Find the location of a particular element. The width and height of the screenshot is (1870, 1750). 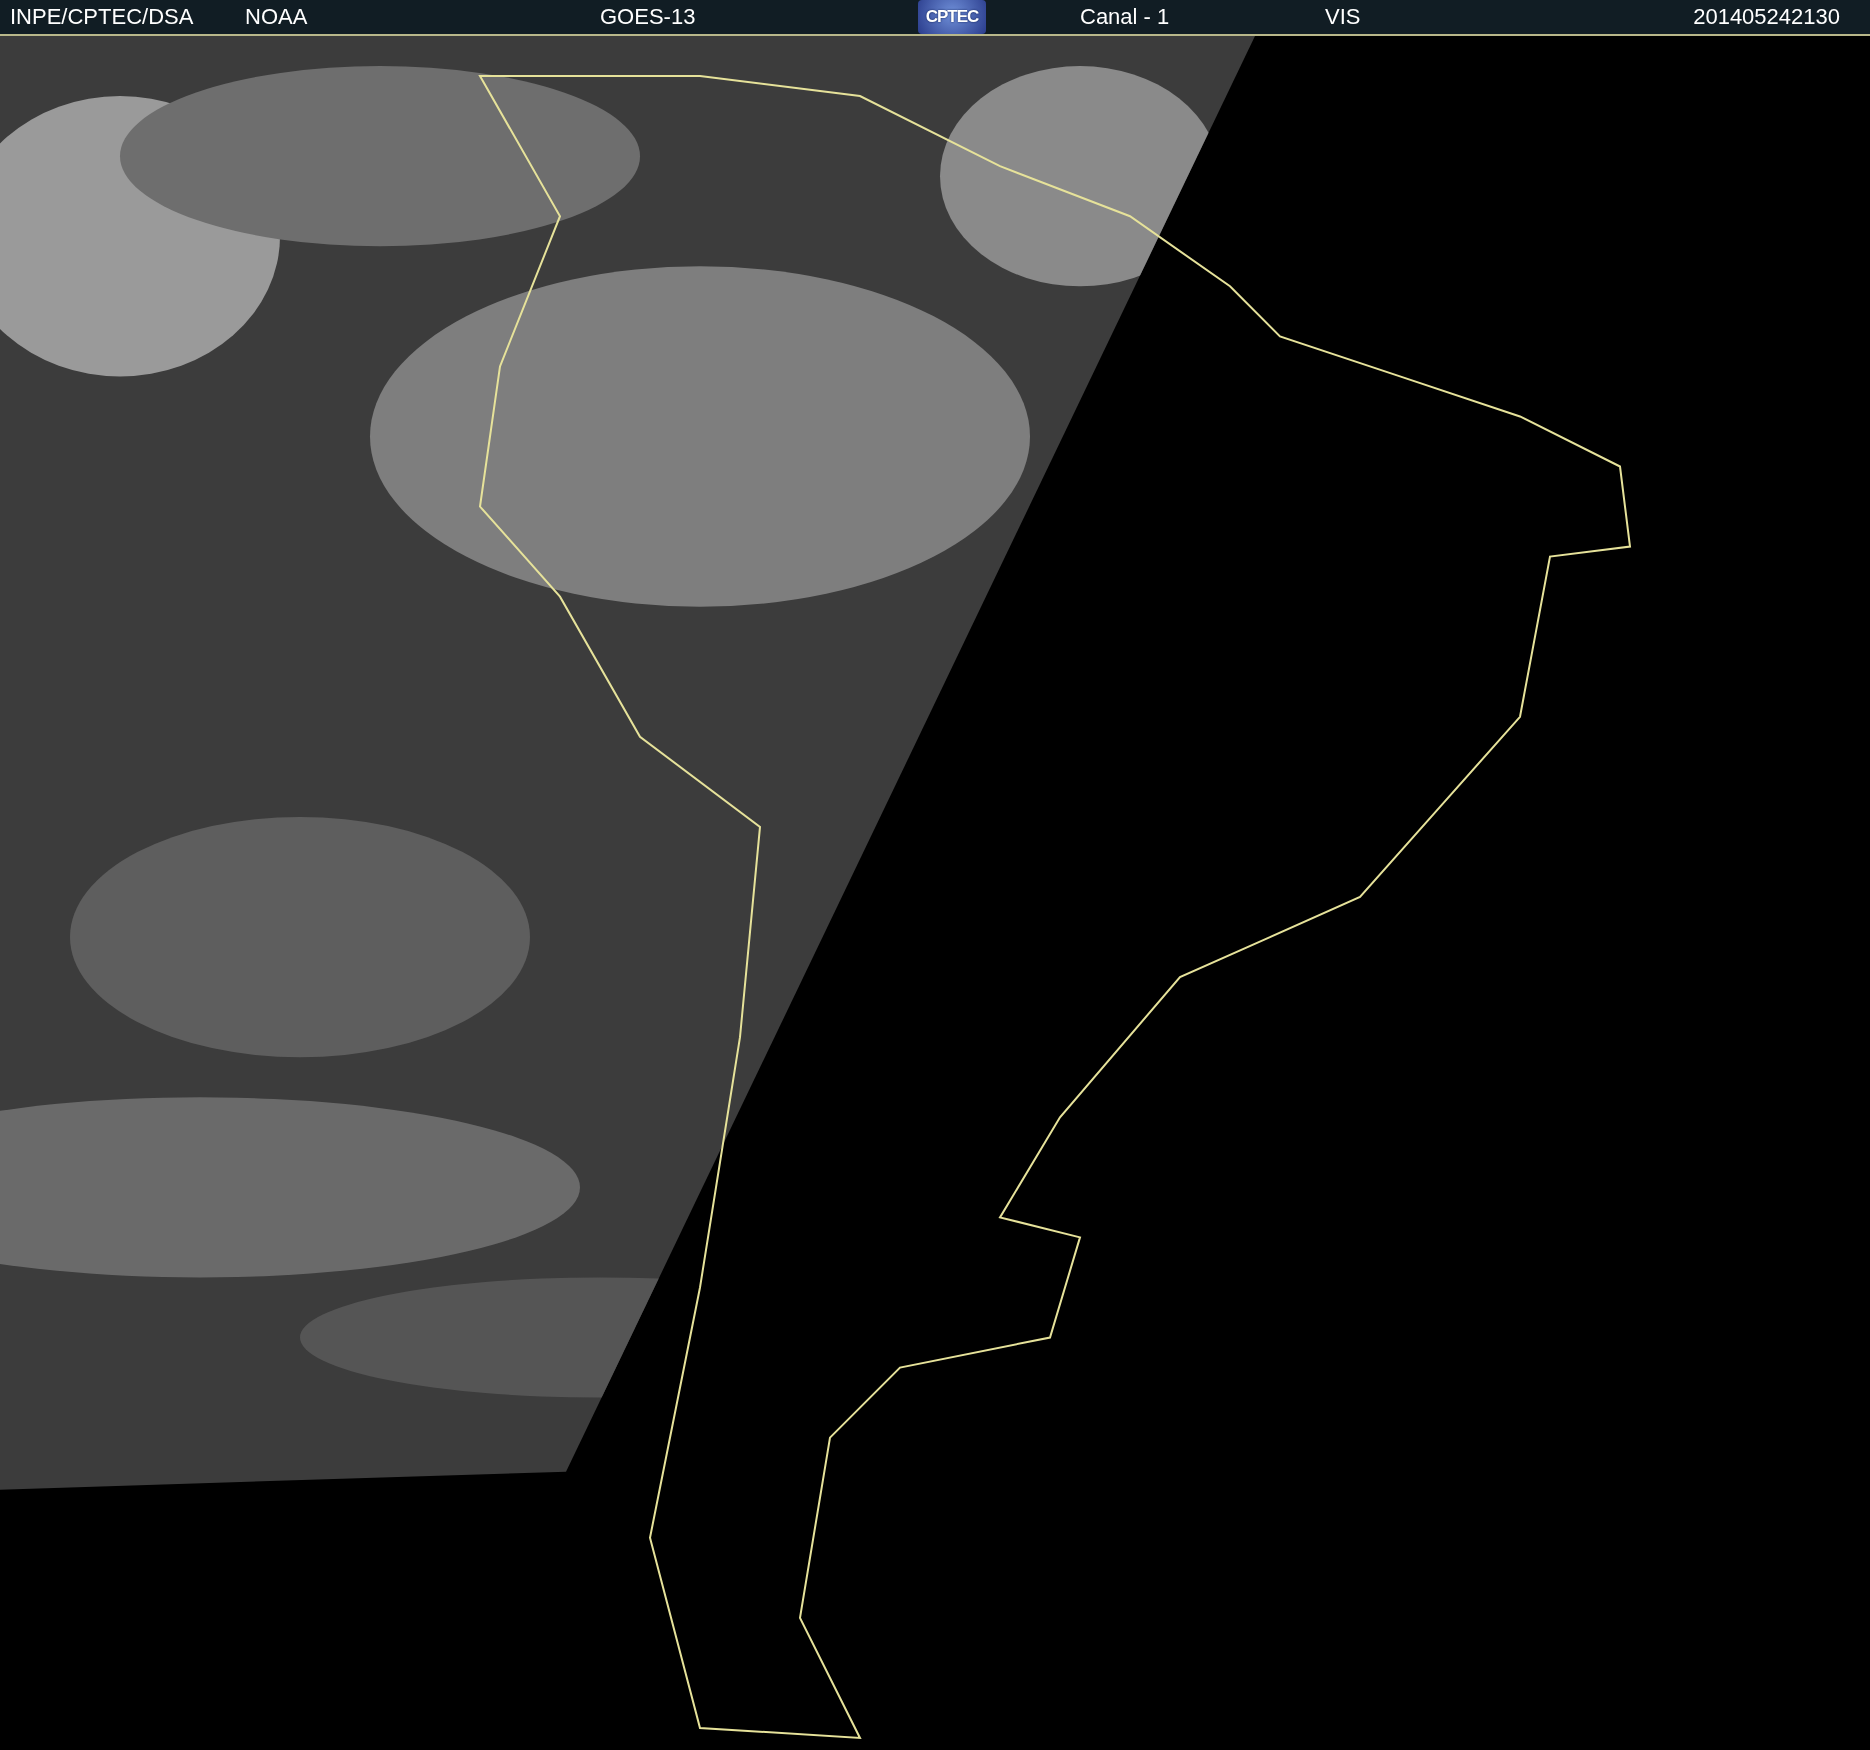

header-label: 201405242130 is located at coordinates (1766, 17).